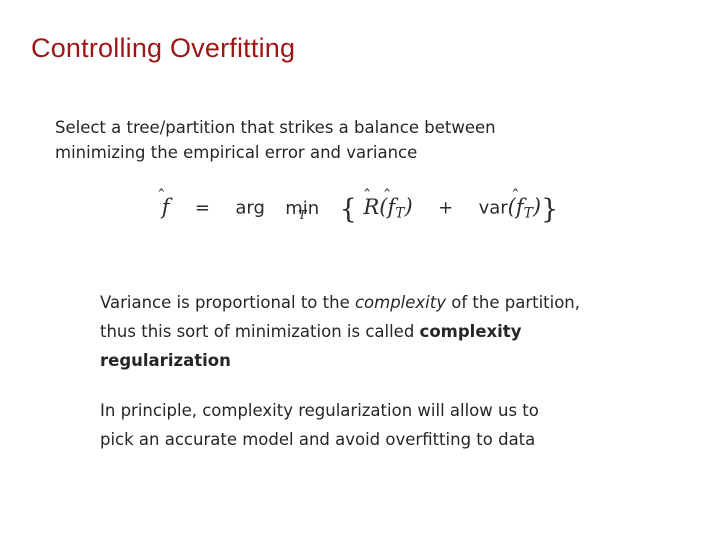  I want to click on equation-var-arg-fhat: f̂, so click(519, 206).